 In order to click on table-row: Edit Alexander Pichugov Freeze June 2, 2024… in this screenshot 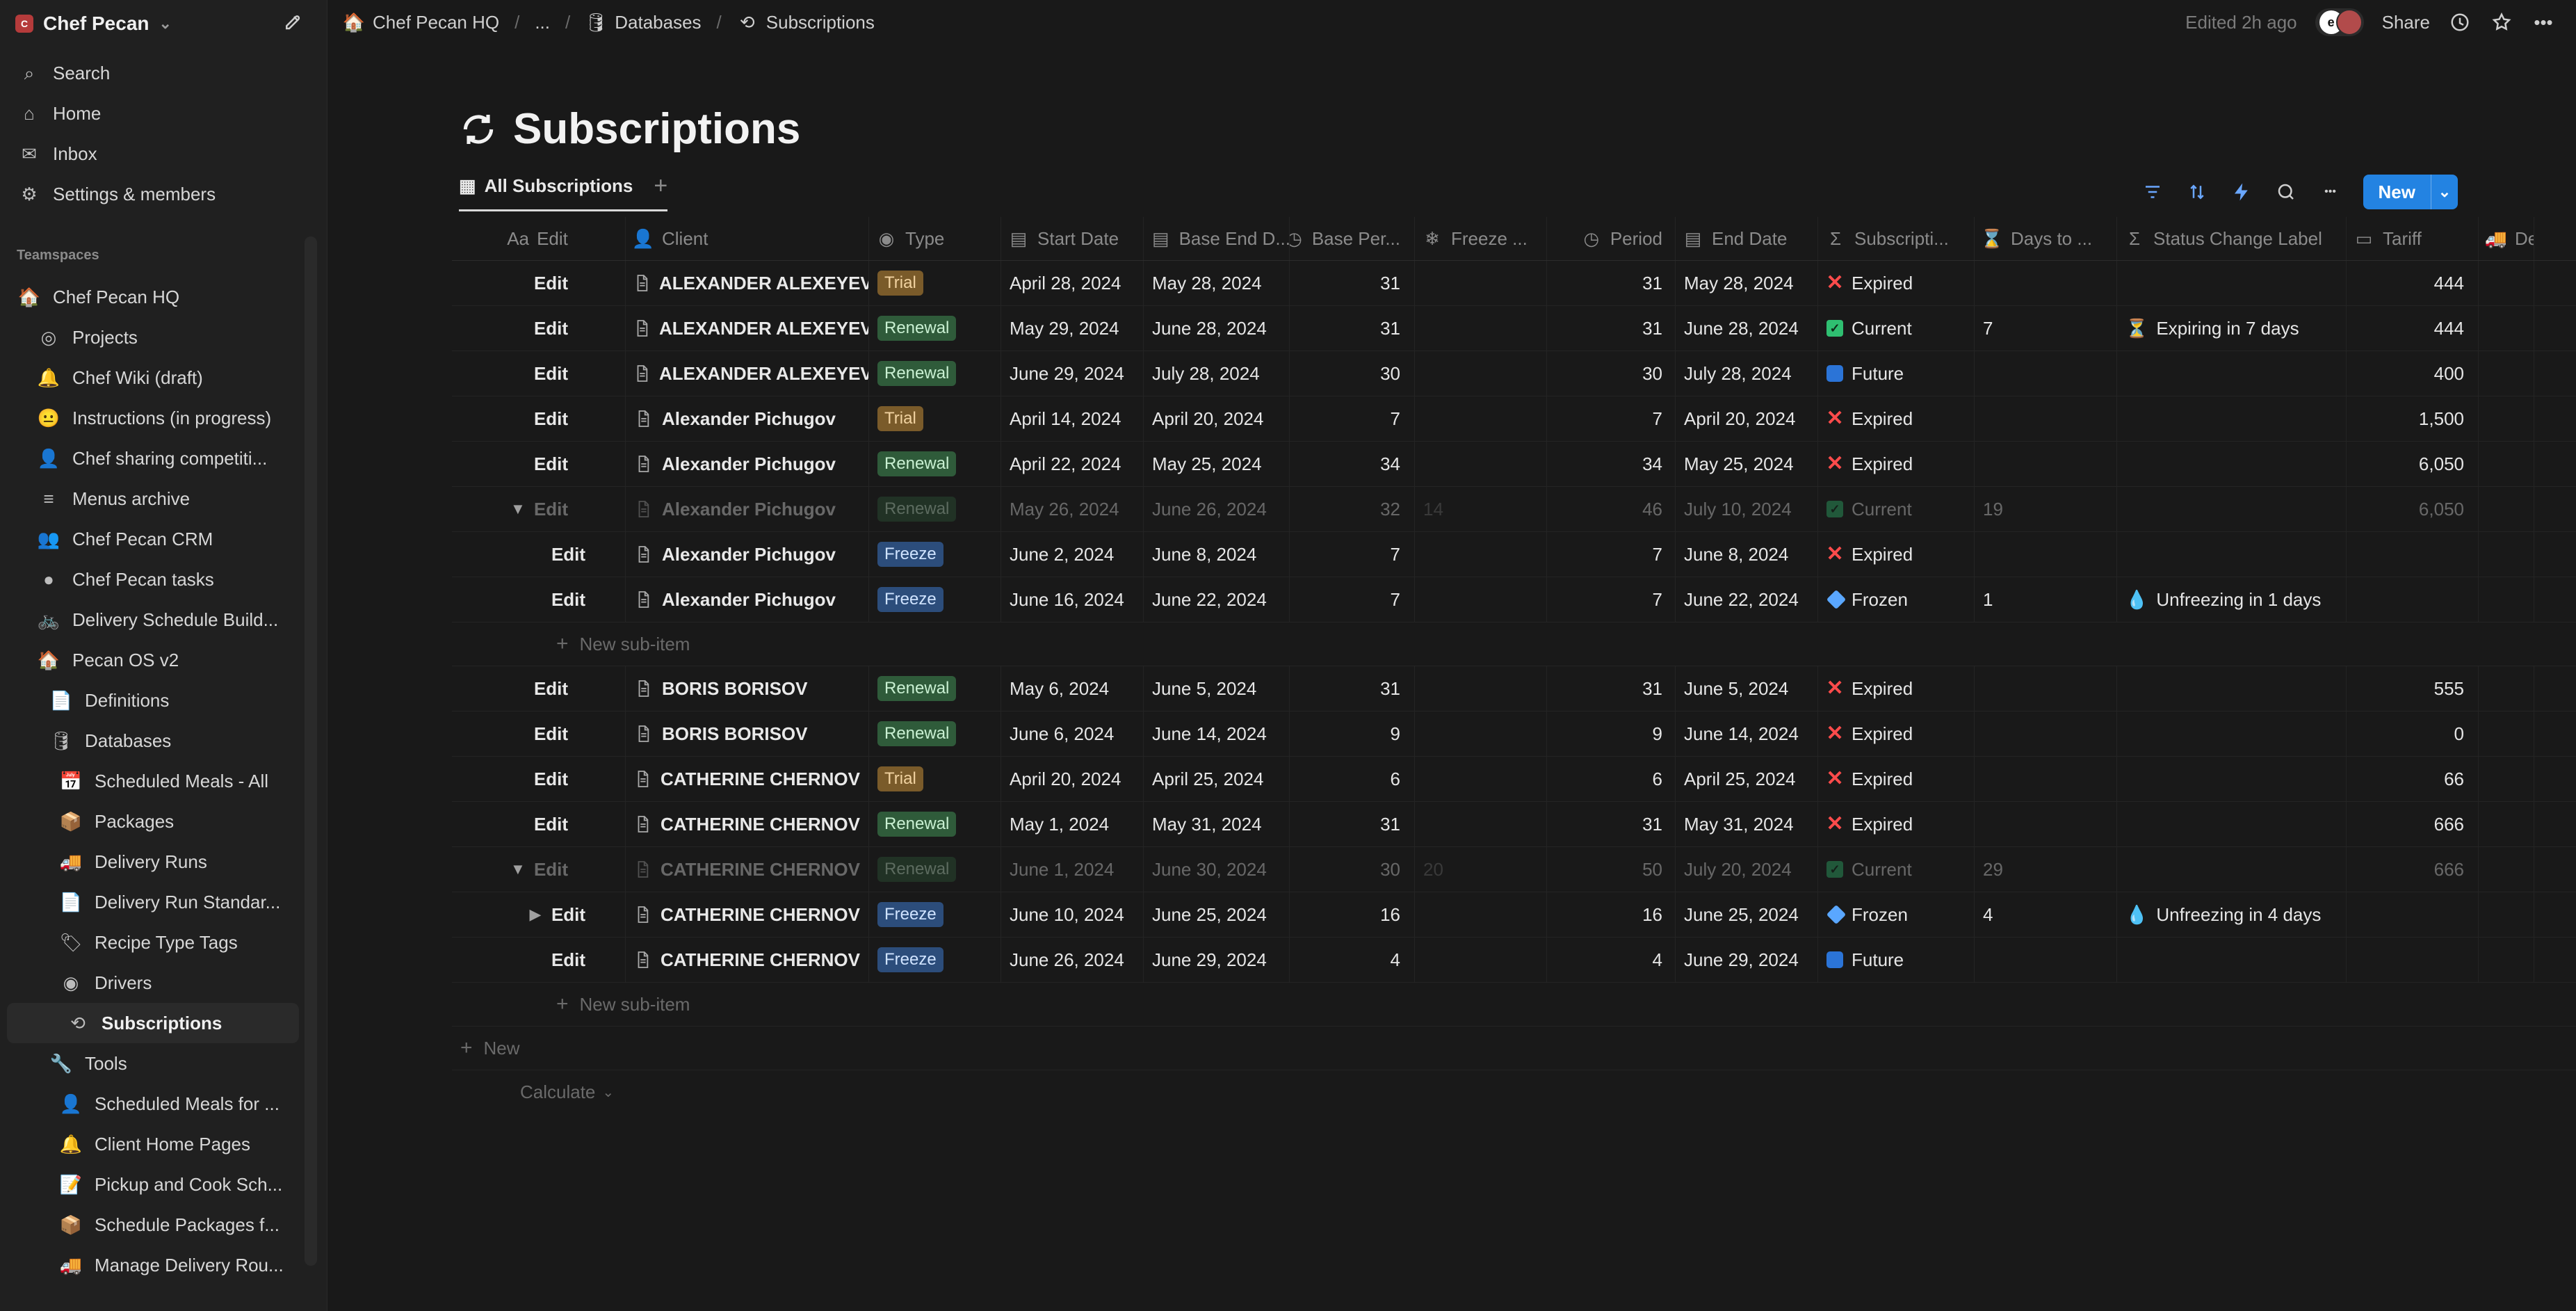, I will do `click(1514, 554)`.